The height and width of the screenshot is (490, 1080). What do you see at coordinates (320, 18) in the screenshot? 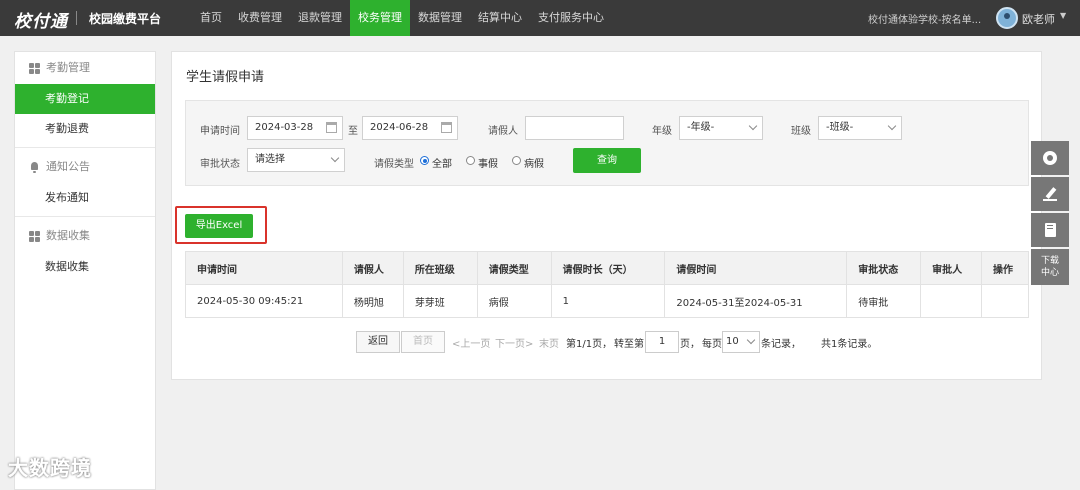
I see `nav-refund-management: 退款管理` at bounding box center [320, 18].